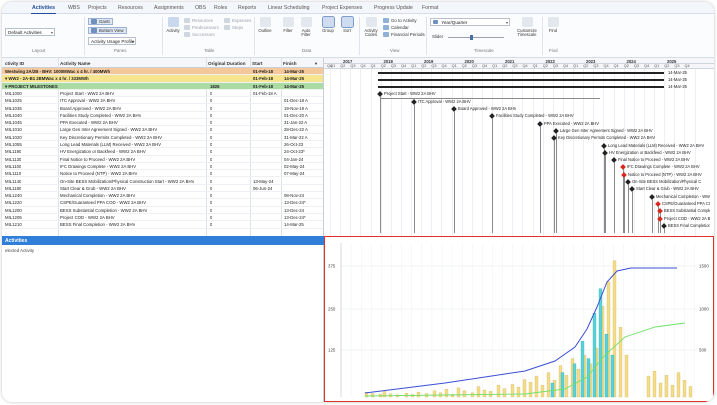 The image size is (717, 405). What do you see at coordinates (112, 41) in the screenshot?
I see `bottom-view-select: Activity Usage Profile ▾` at bounding box center [112, 41].